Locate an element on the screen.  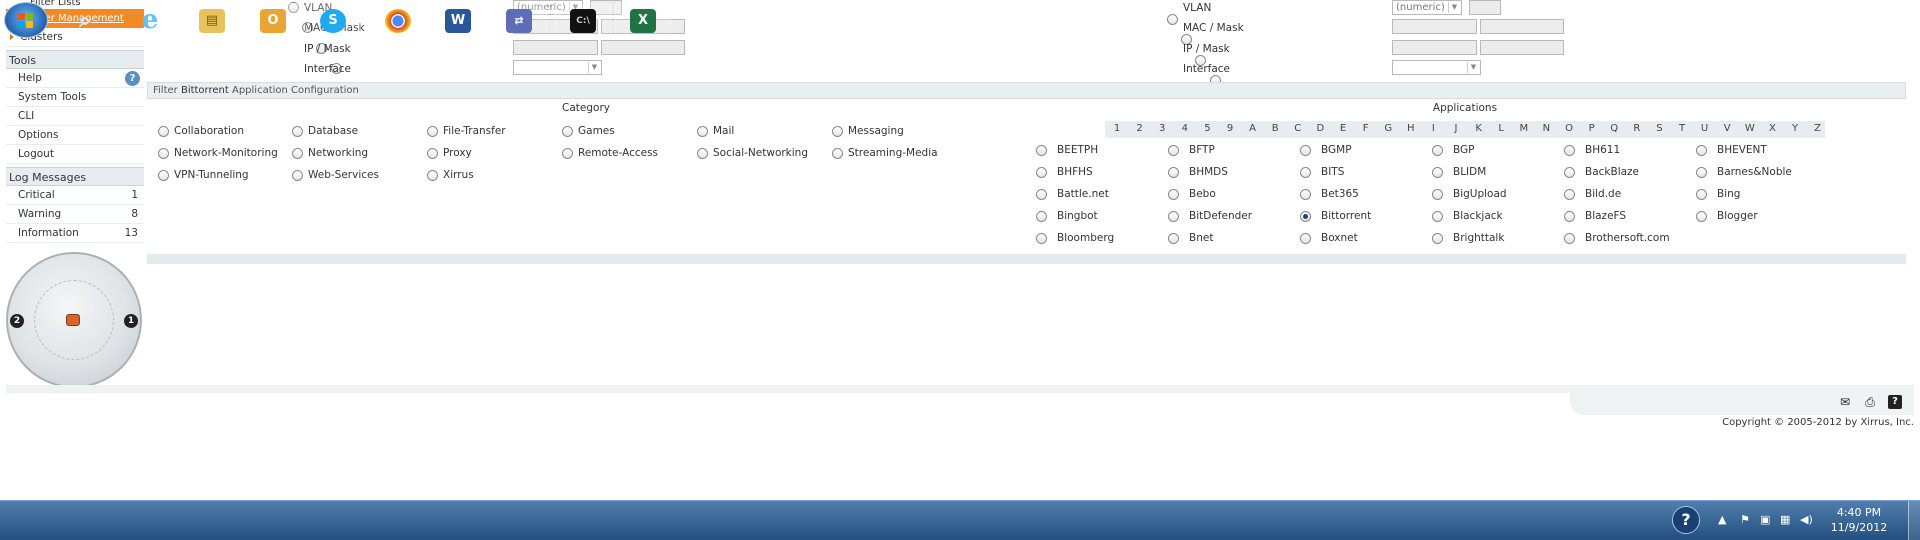
taskbar-file-explorer: ▤ is located at coordinates (212, 20).